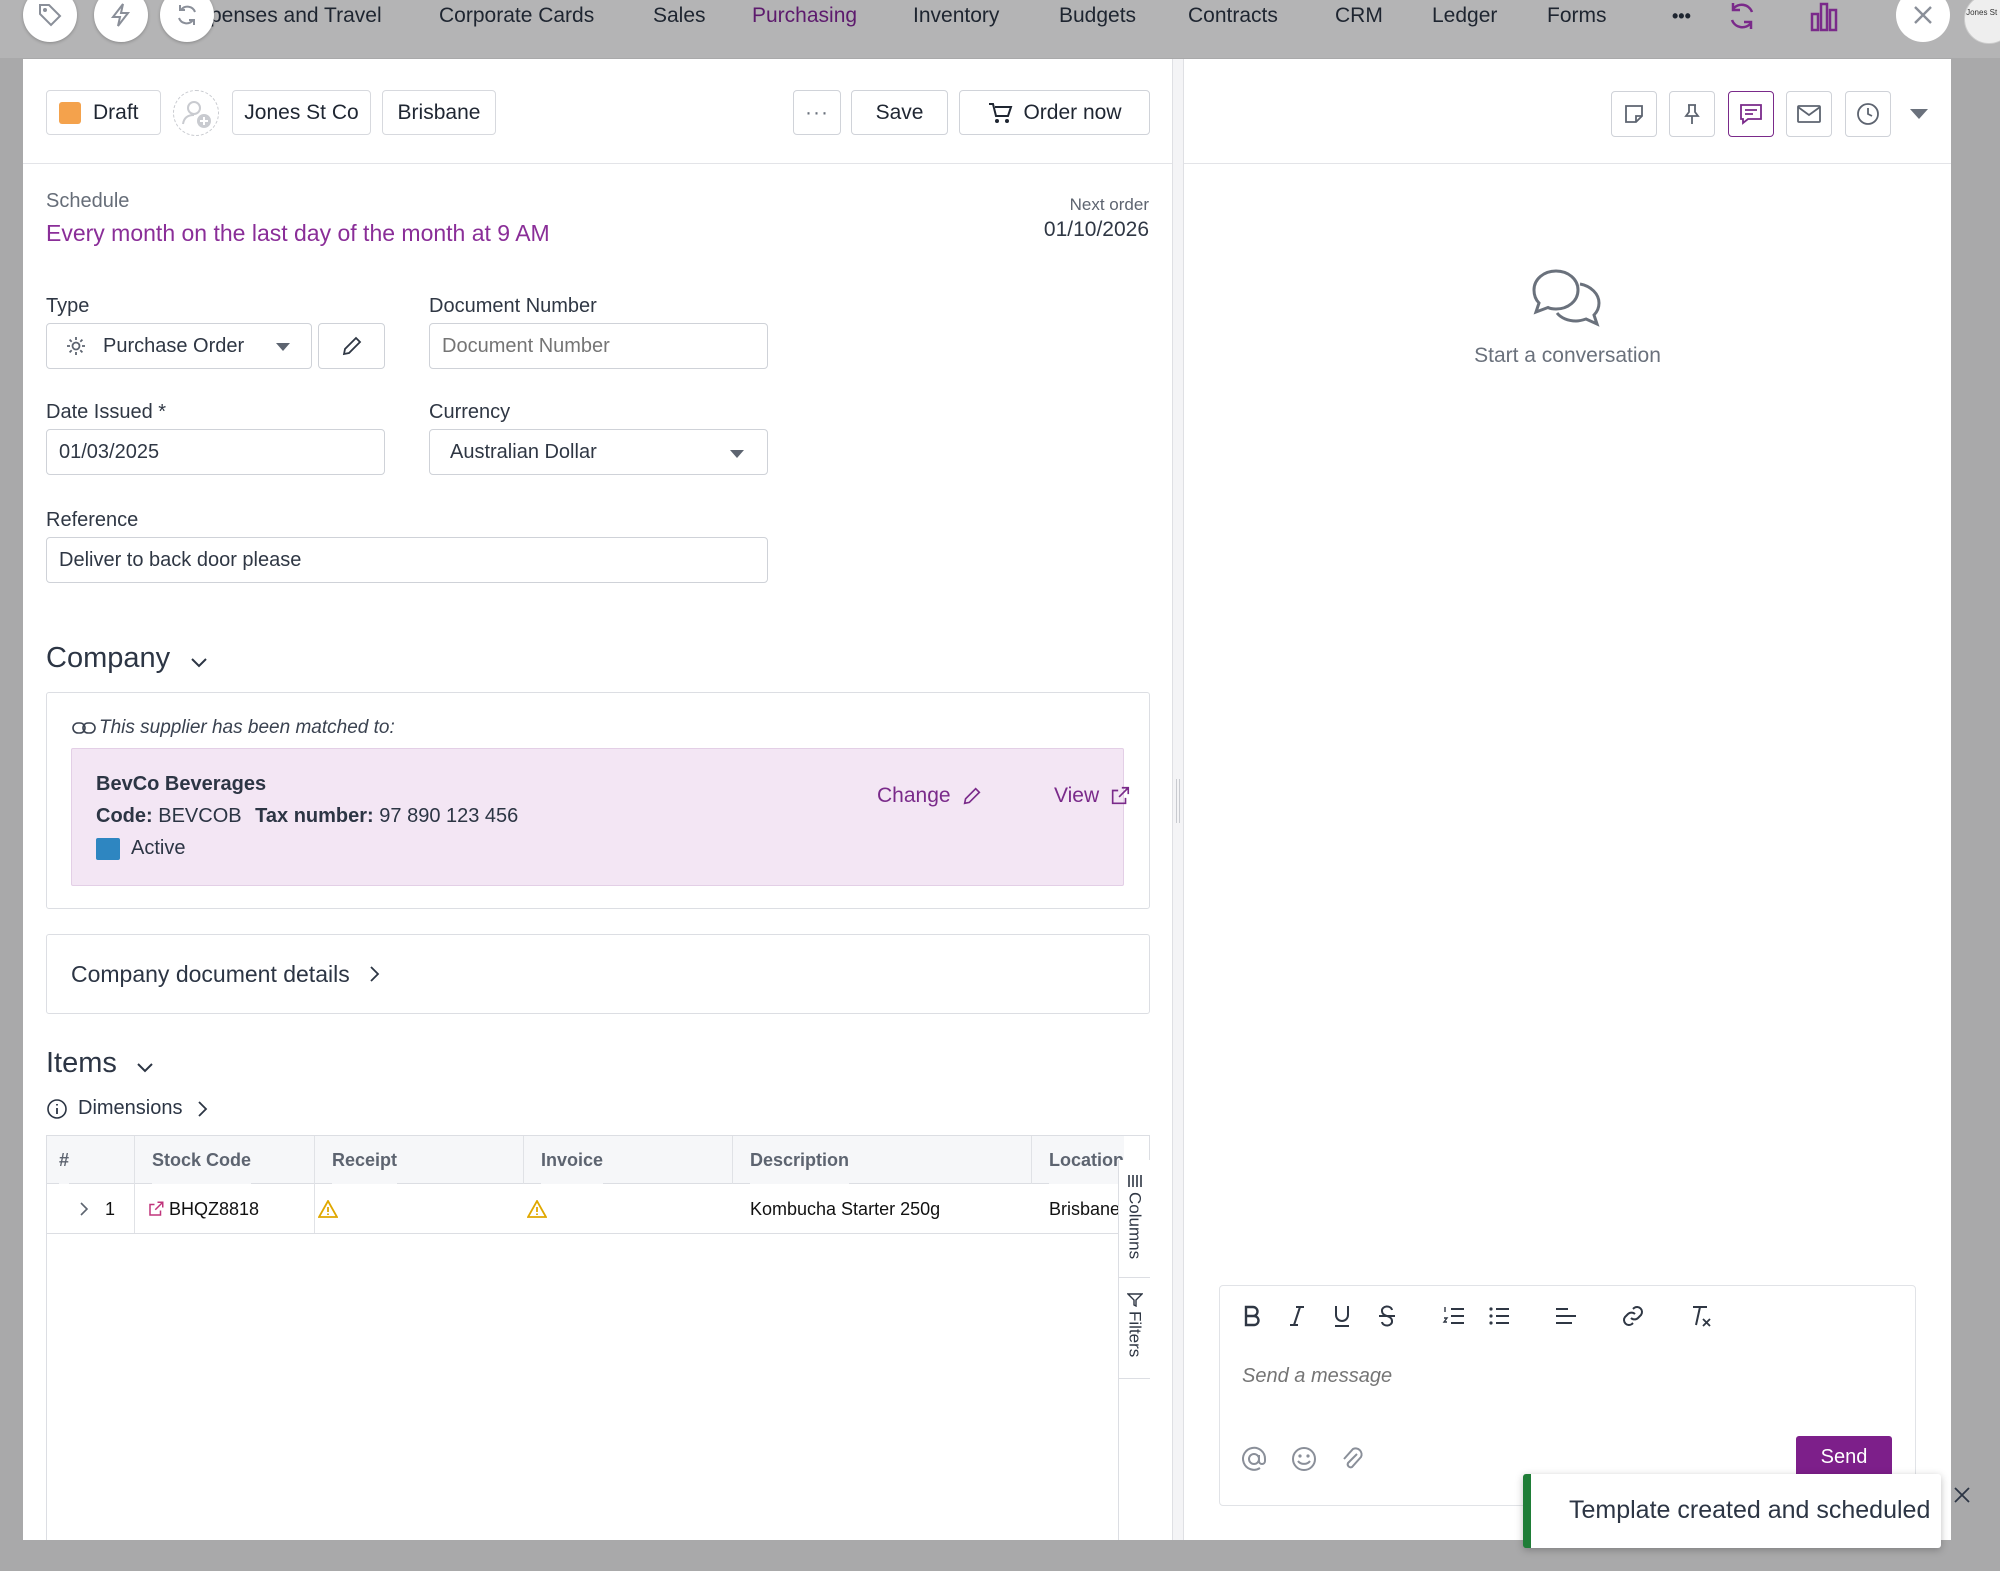  What do you see at coordinates (956, 16) in the screenshot?
I see `nav-item-inventory: Inventory` at bounding box center [956, 16].